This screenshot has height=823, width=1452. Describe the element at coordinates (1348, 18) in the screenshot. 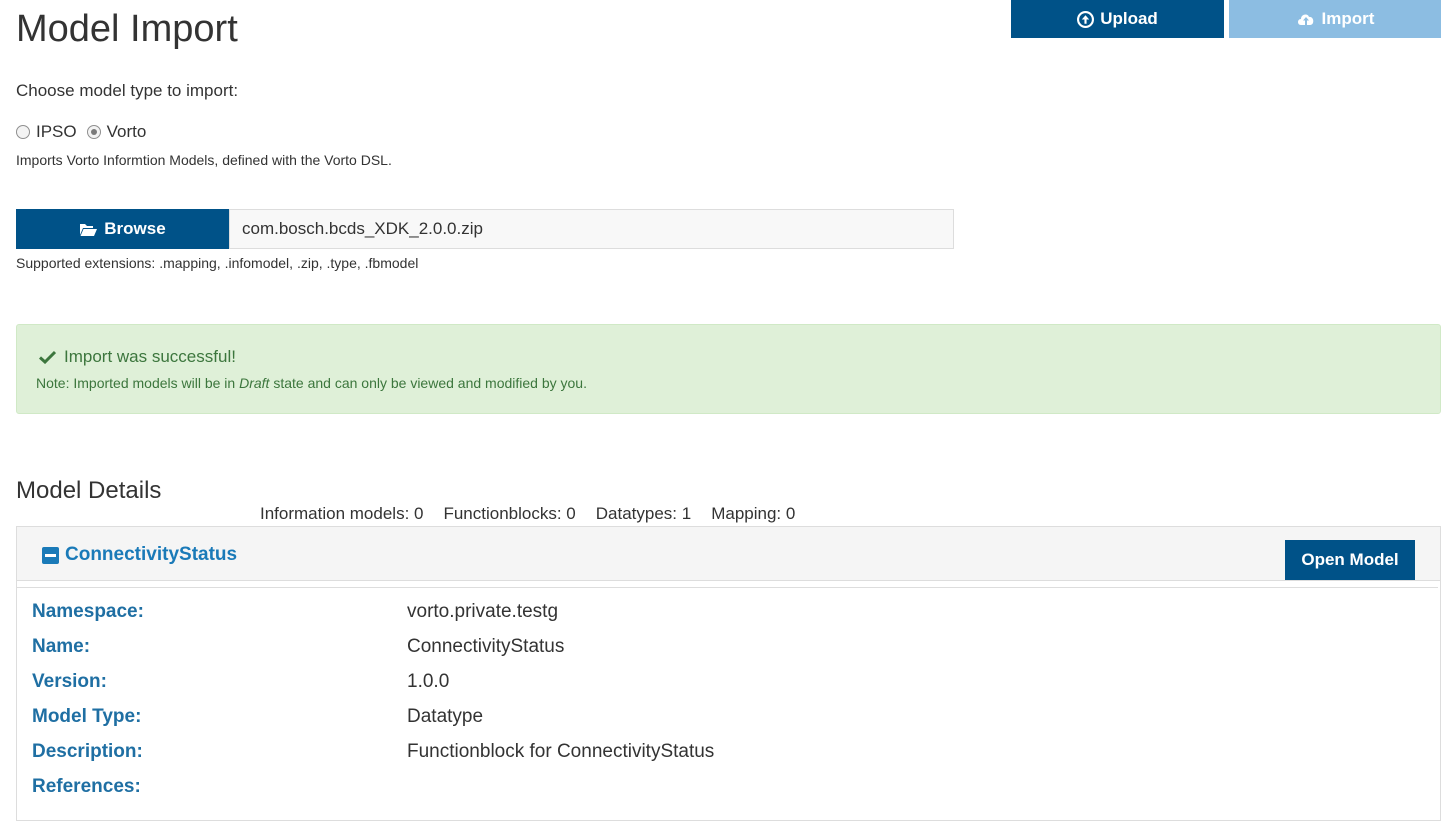

I see `import-button-label: Import` at that location.